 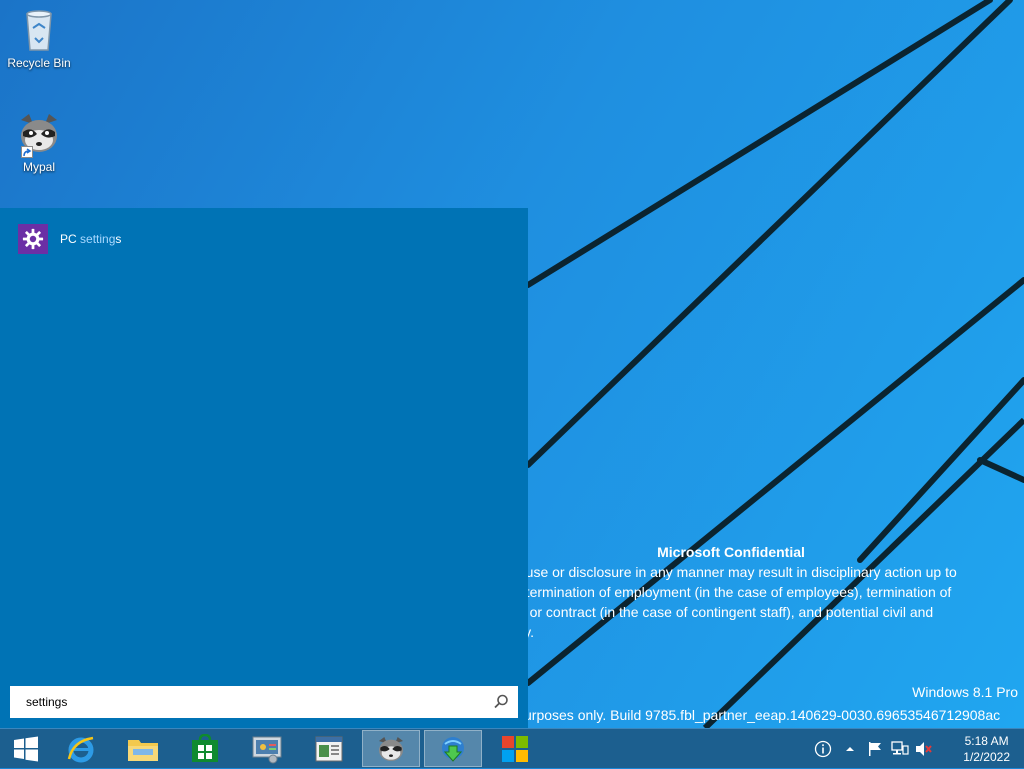 I want to click on os-edition: Windows 8.1 Pro, so click(x=965, y=692).